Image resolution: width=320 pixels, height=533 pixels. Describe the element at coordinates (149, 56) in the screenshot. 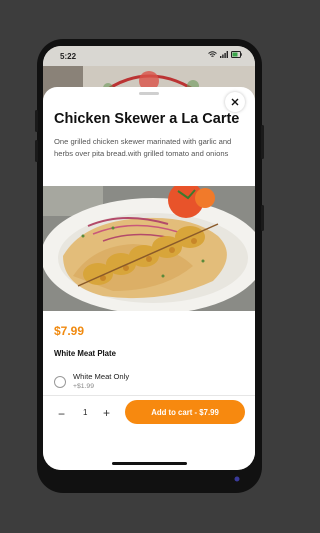

I see `status-bar: 5:22` at that location.